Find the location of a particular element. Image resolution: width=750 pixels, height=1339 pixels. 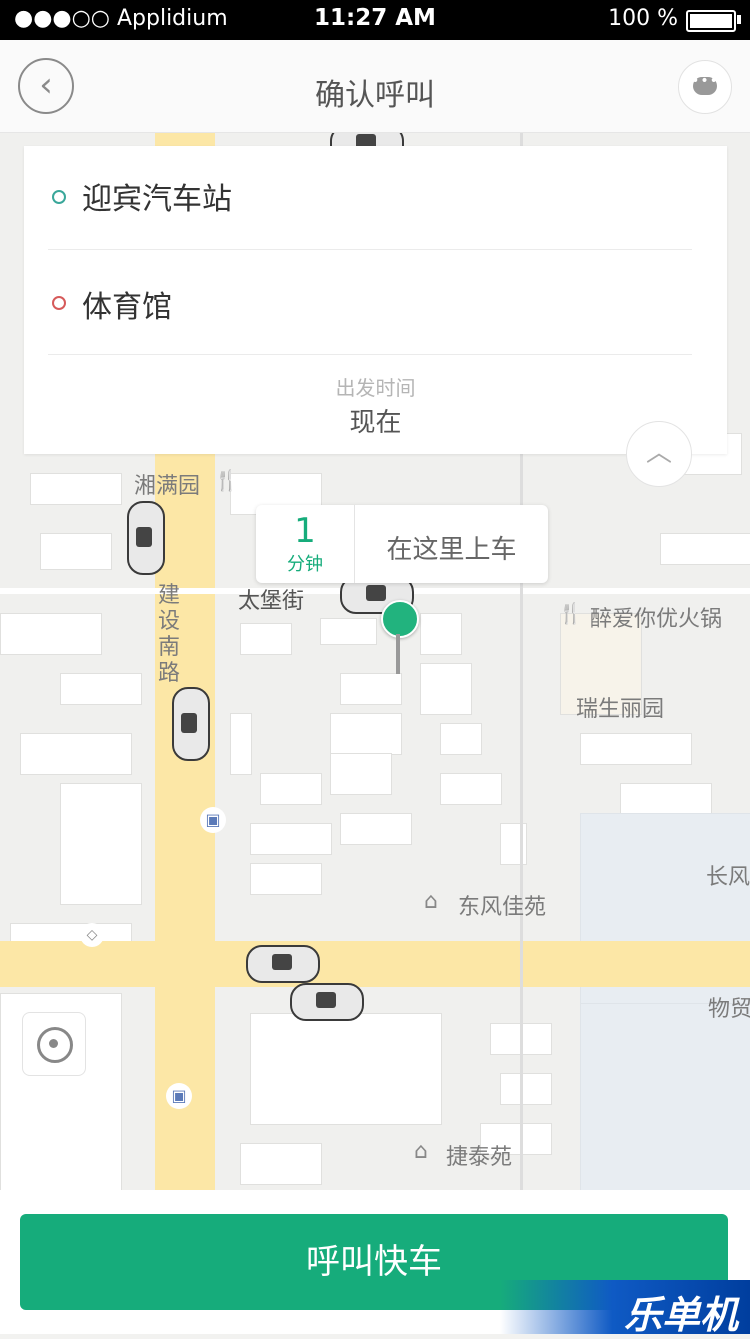

eta-number: 1 is located at coordinates (305, 531).